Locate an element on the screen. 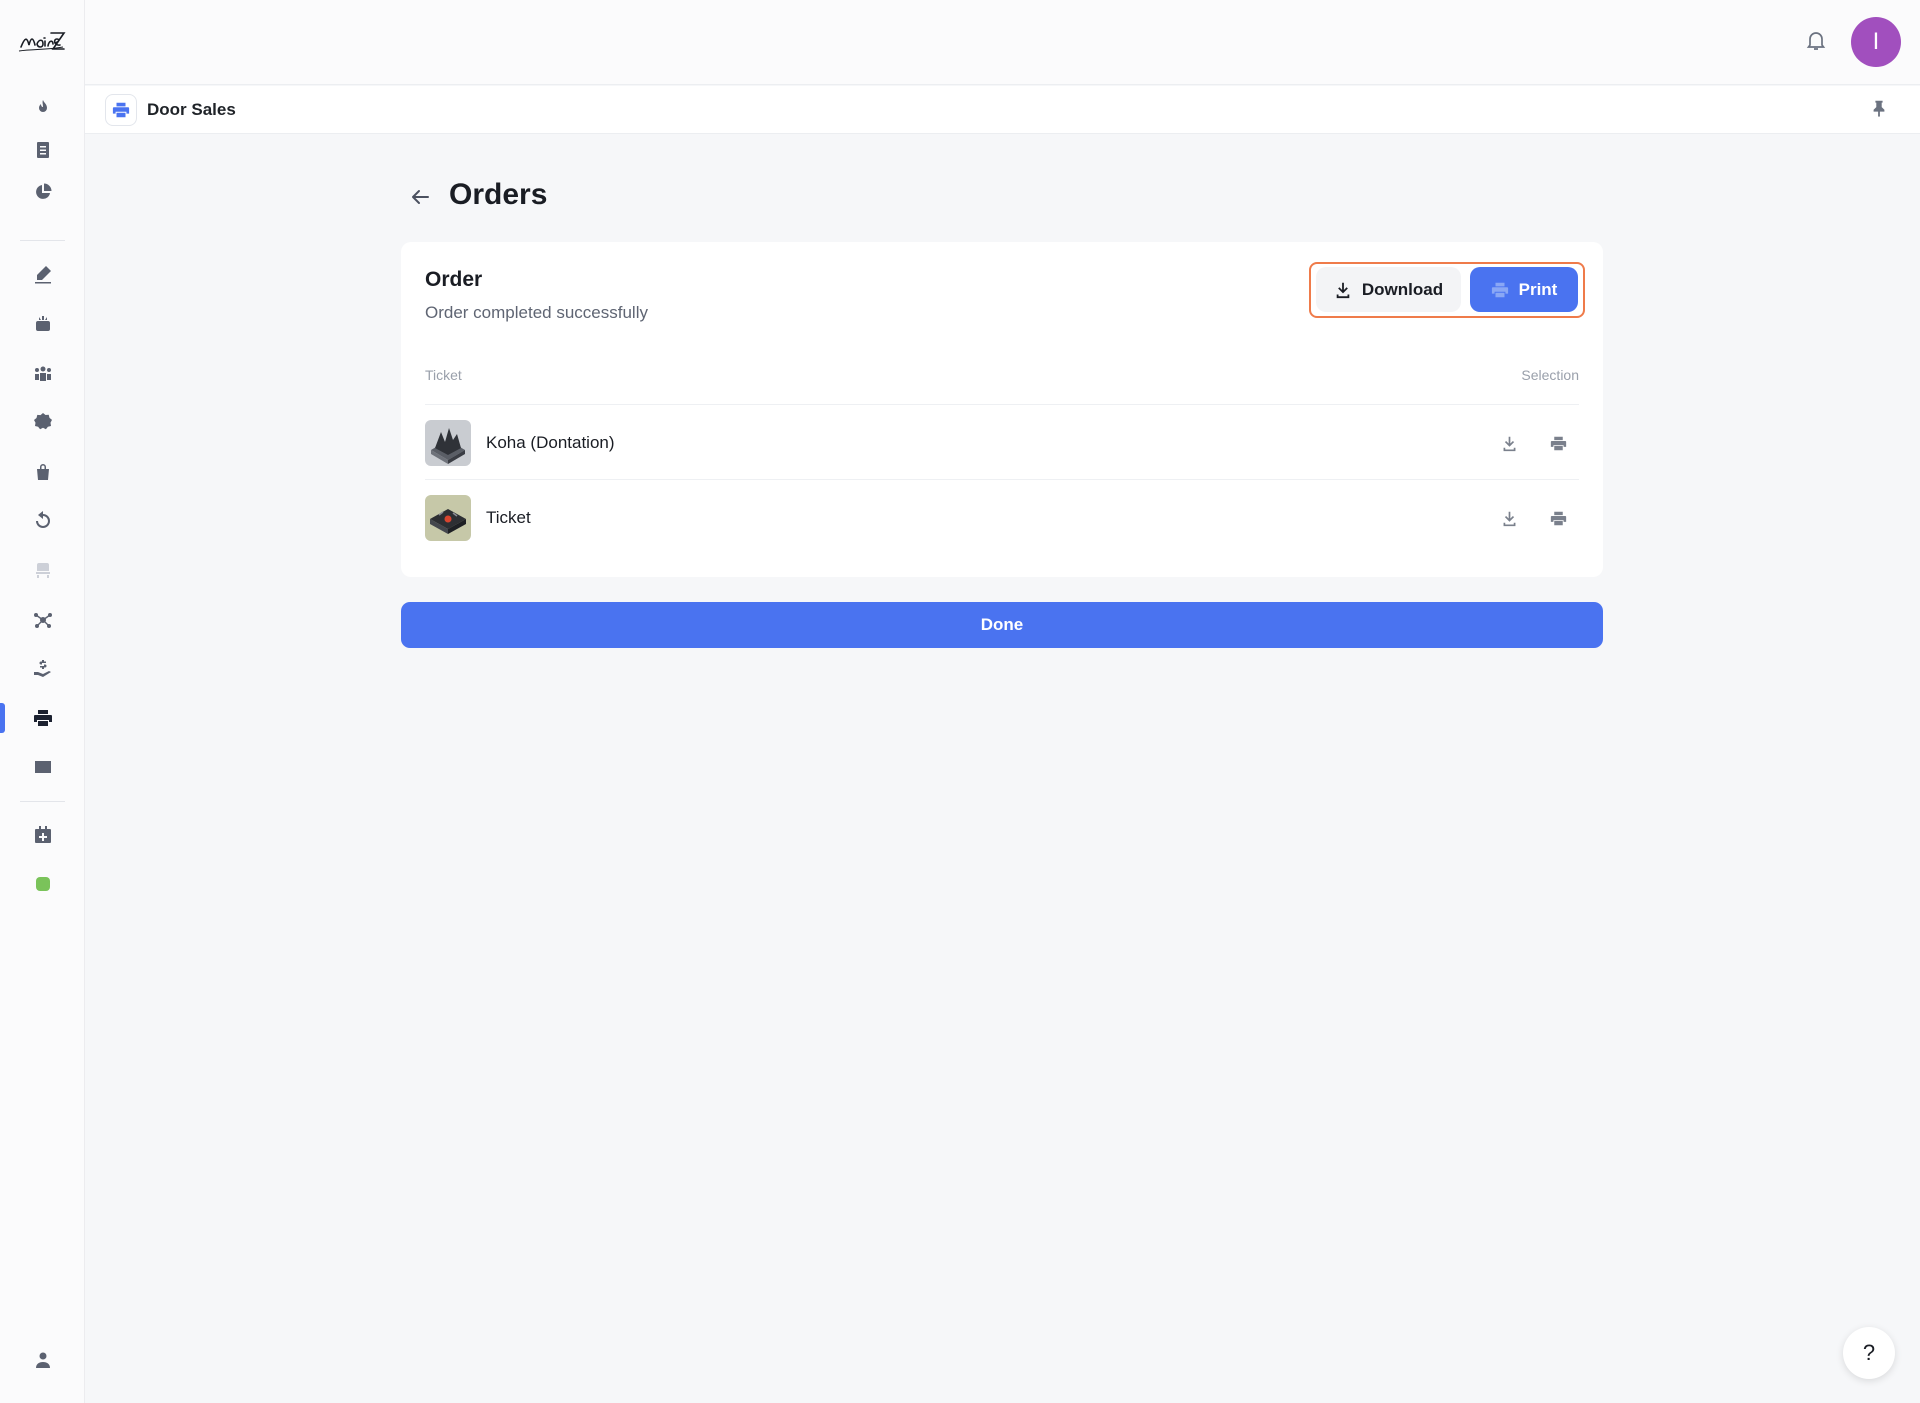  door-sales-badge is located at coordinates (121, 110).